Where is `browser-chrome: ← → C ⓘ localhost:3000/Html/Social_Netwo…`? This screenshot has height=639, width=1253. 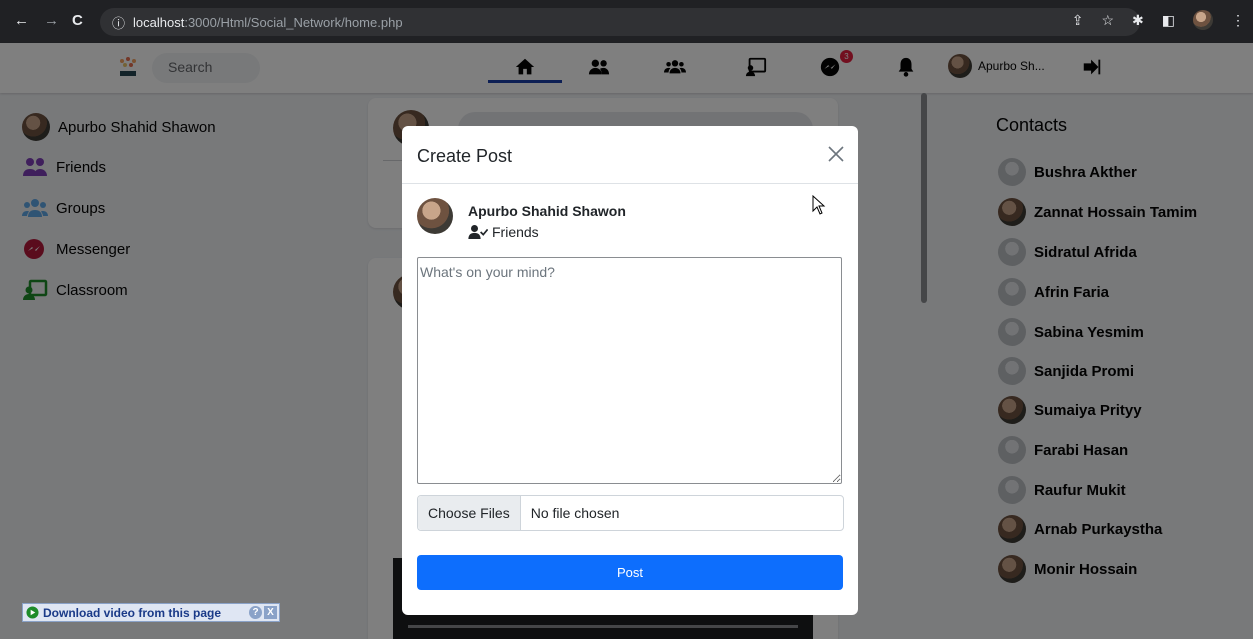 browser-chrome: ← → C ⓘ localhost:3000/Html/Social_Netwo… is located at coordinates (626, 21).